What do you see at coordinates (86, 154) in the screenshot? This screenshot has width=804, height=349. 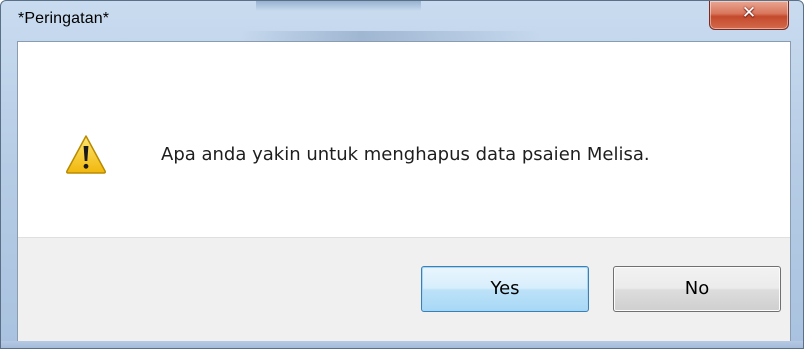 I see `warning-icon` at bounding box center [86, 154].